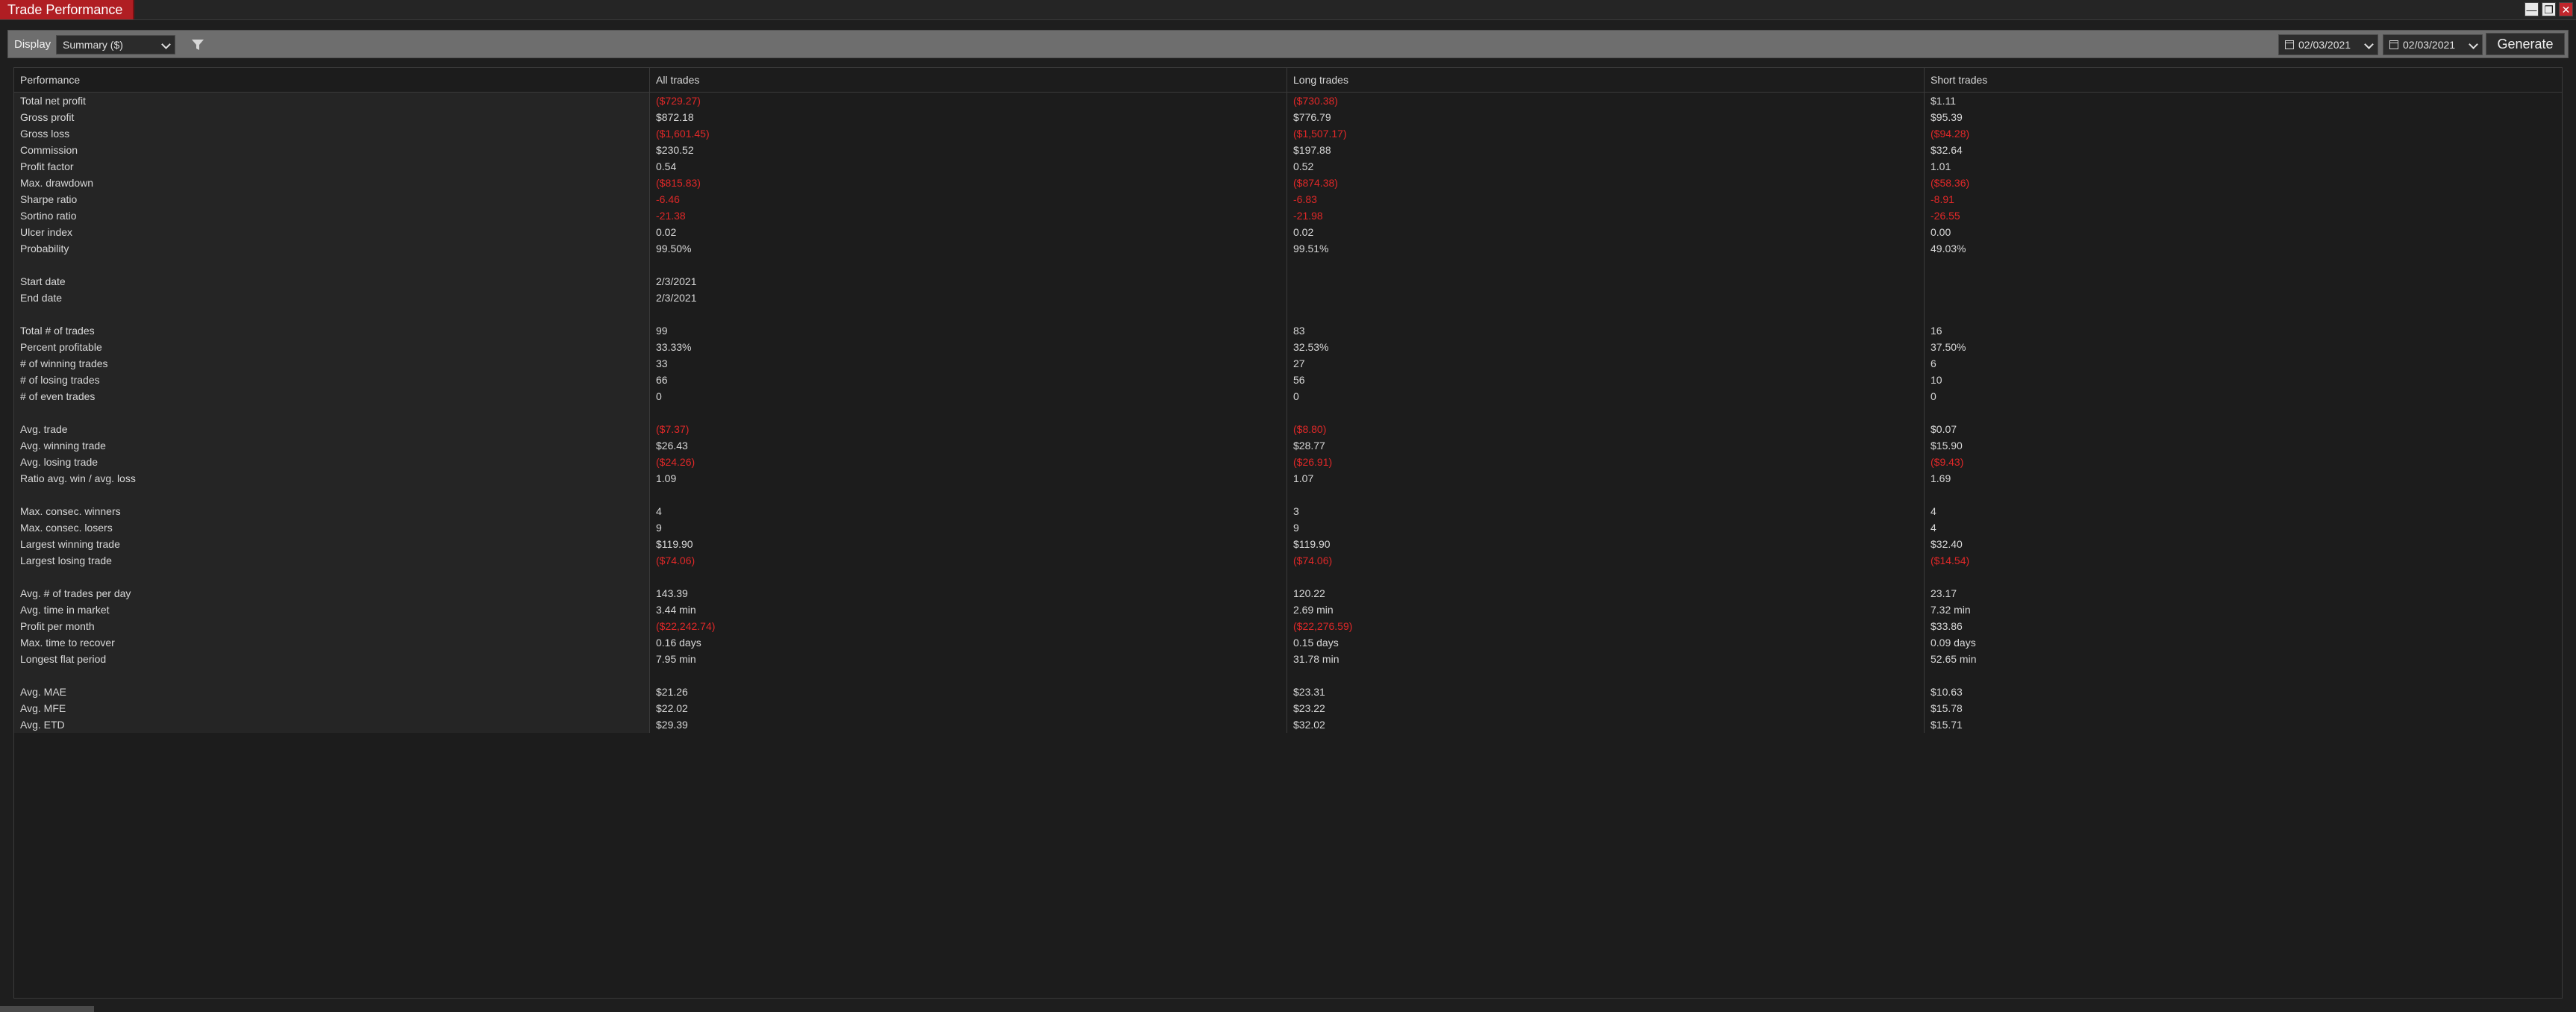 The image size is (2576, 1012). Describe the element at coordinates (968, 117) in the screenshot. I see `row-value: $872.18` at that location.